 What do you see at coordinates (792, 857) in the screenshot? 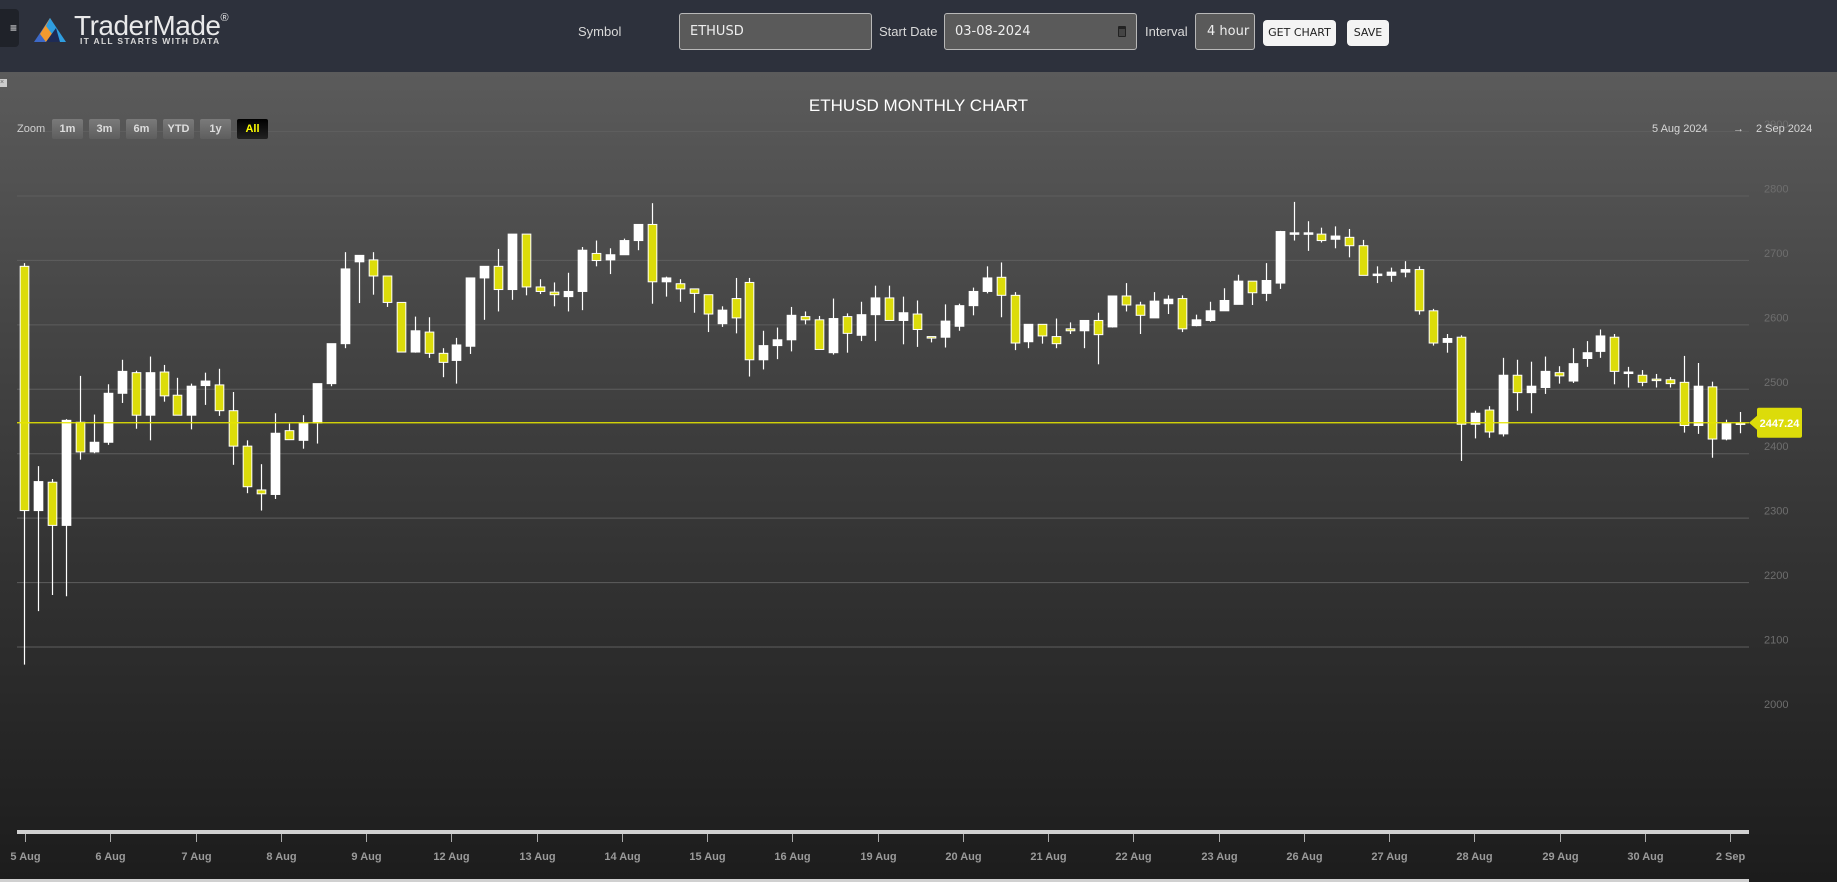
I see `x-tick-label: 16 Aug` at bounding box center [792, 857].